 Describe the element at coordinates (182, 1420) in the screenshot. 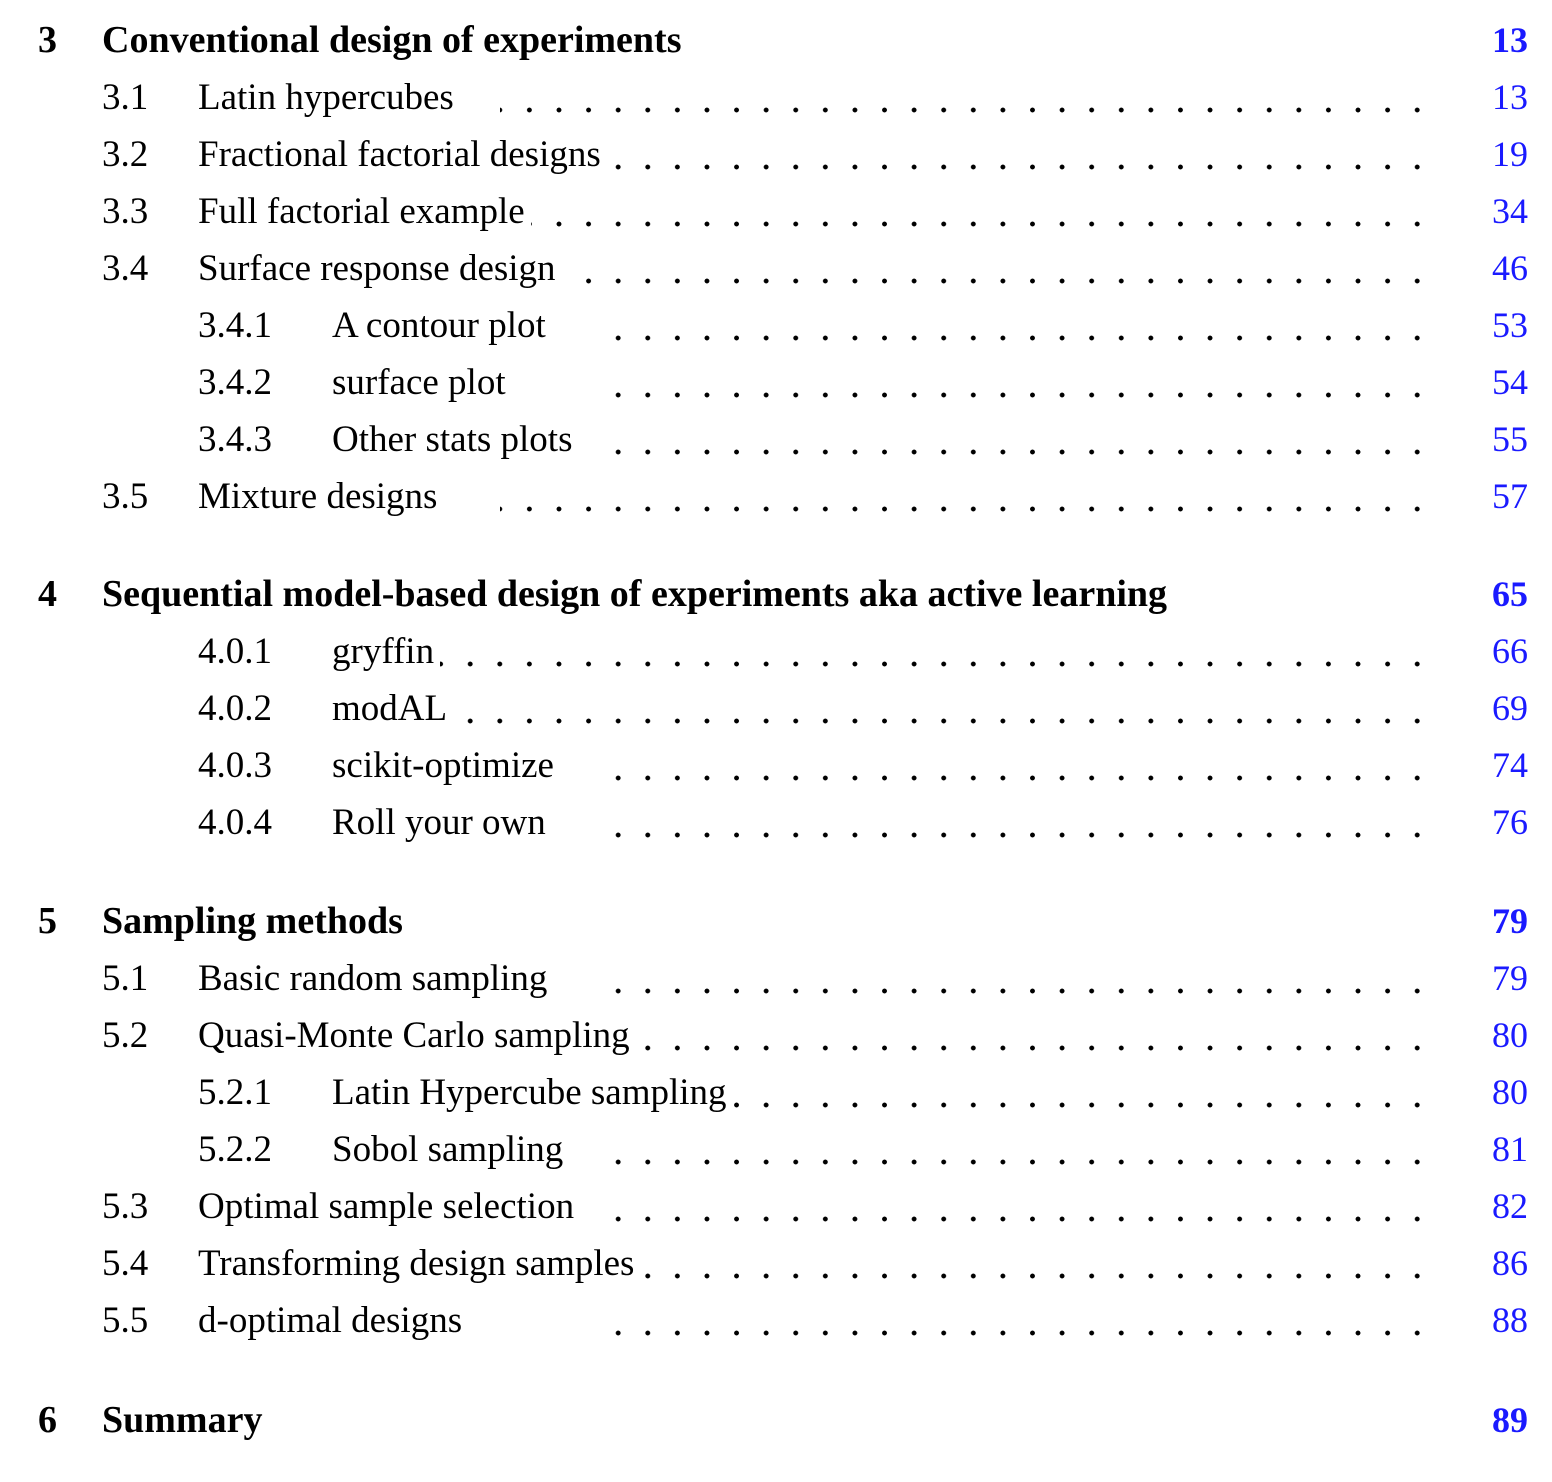

I see `chapter-title: Summary` at that location.